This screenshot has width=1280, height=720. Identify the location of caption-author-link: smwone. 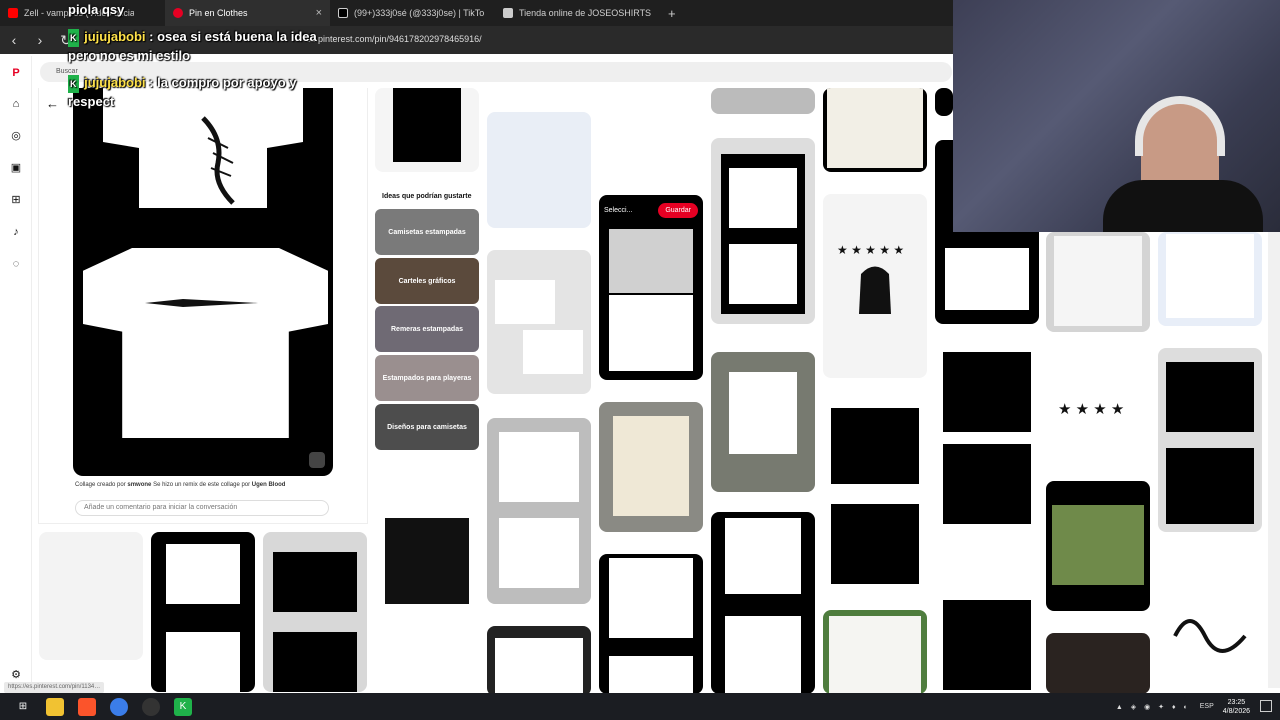
(139, 485).